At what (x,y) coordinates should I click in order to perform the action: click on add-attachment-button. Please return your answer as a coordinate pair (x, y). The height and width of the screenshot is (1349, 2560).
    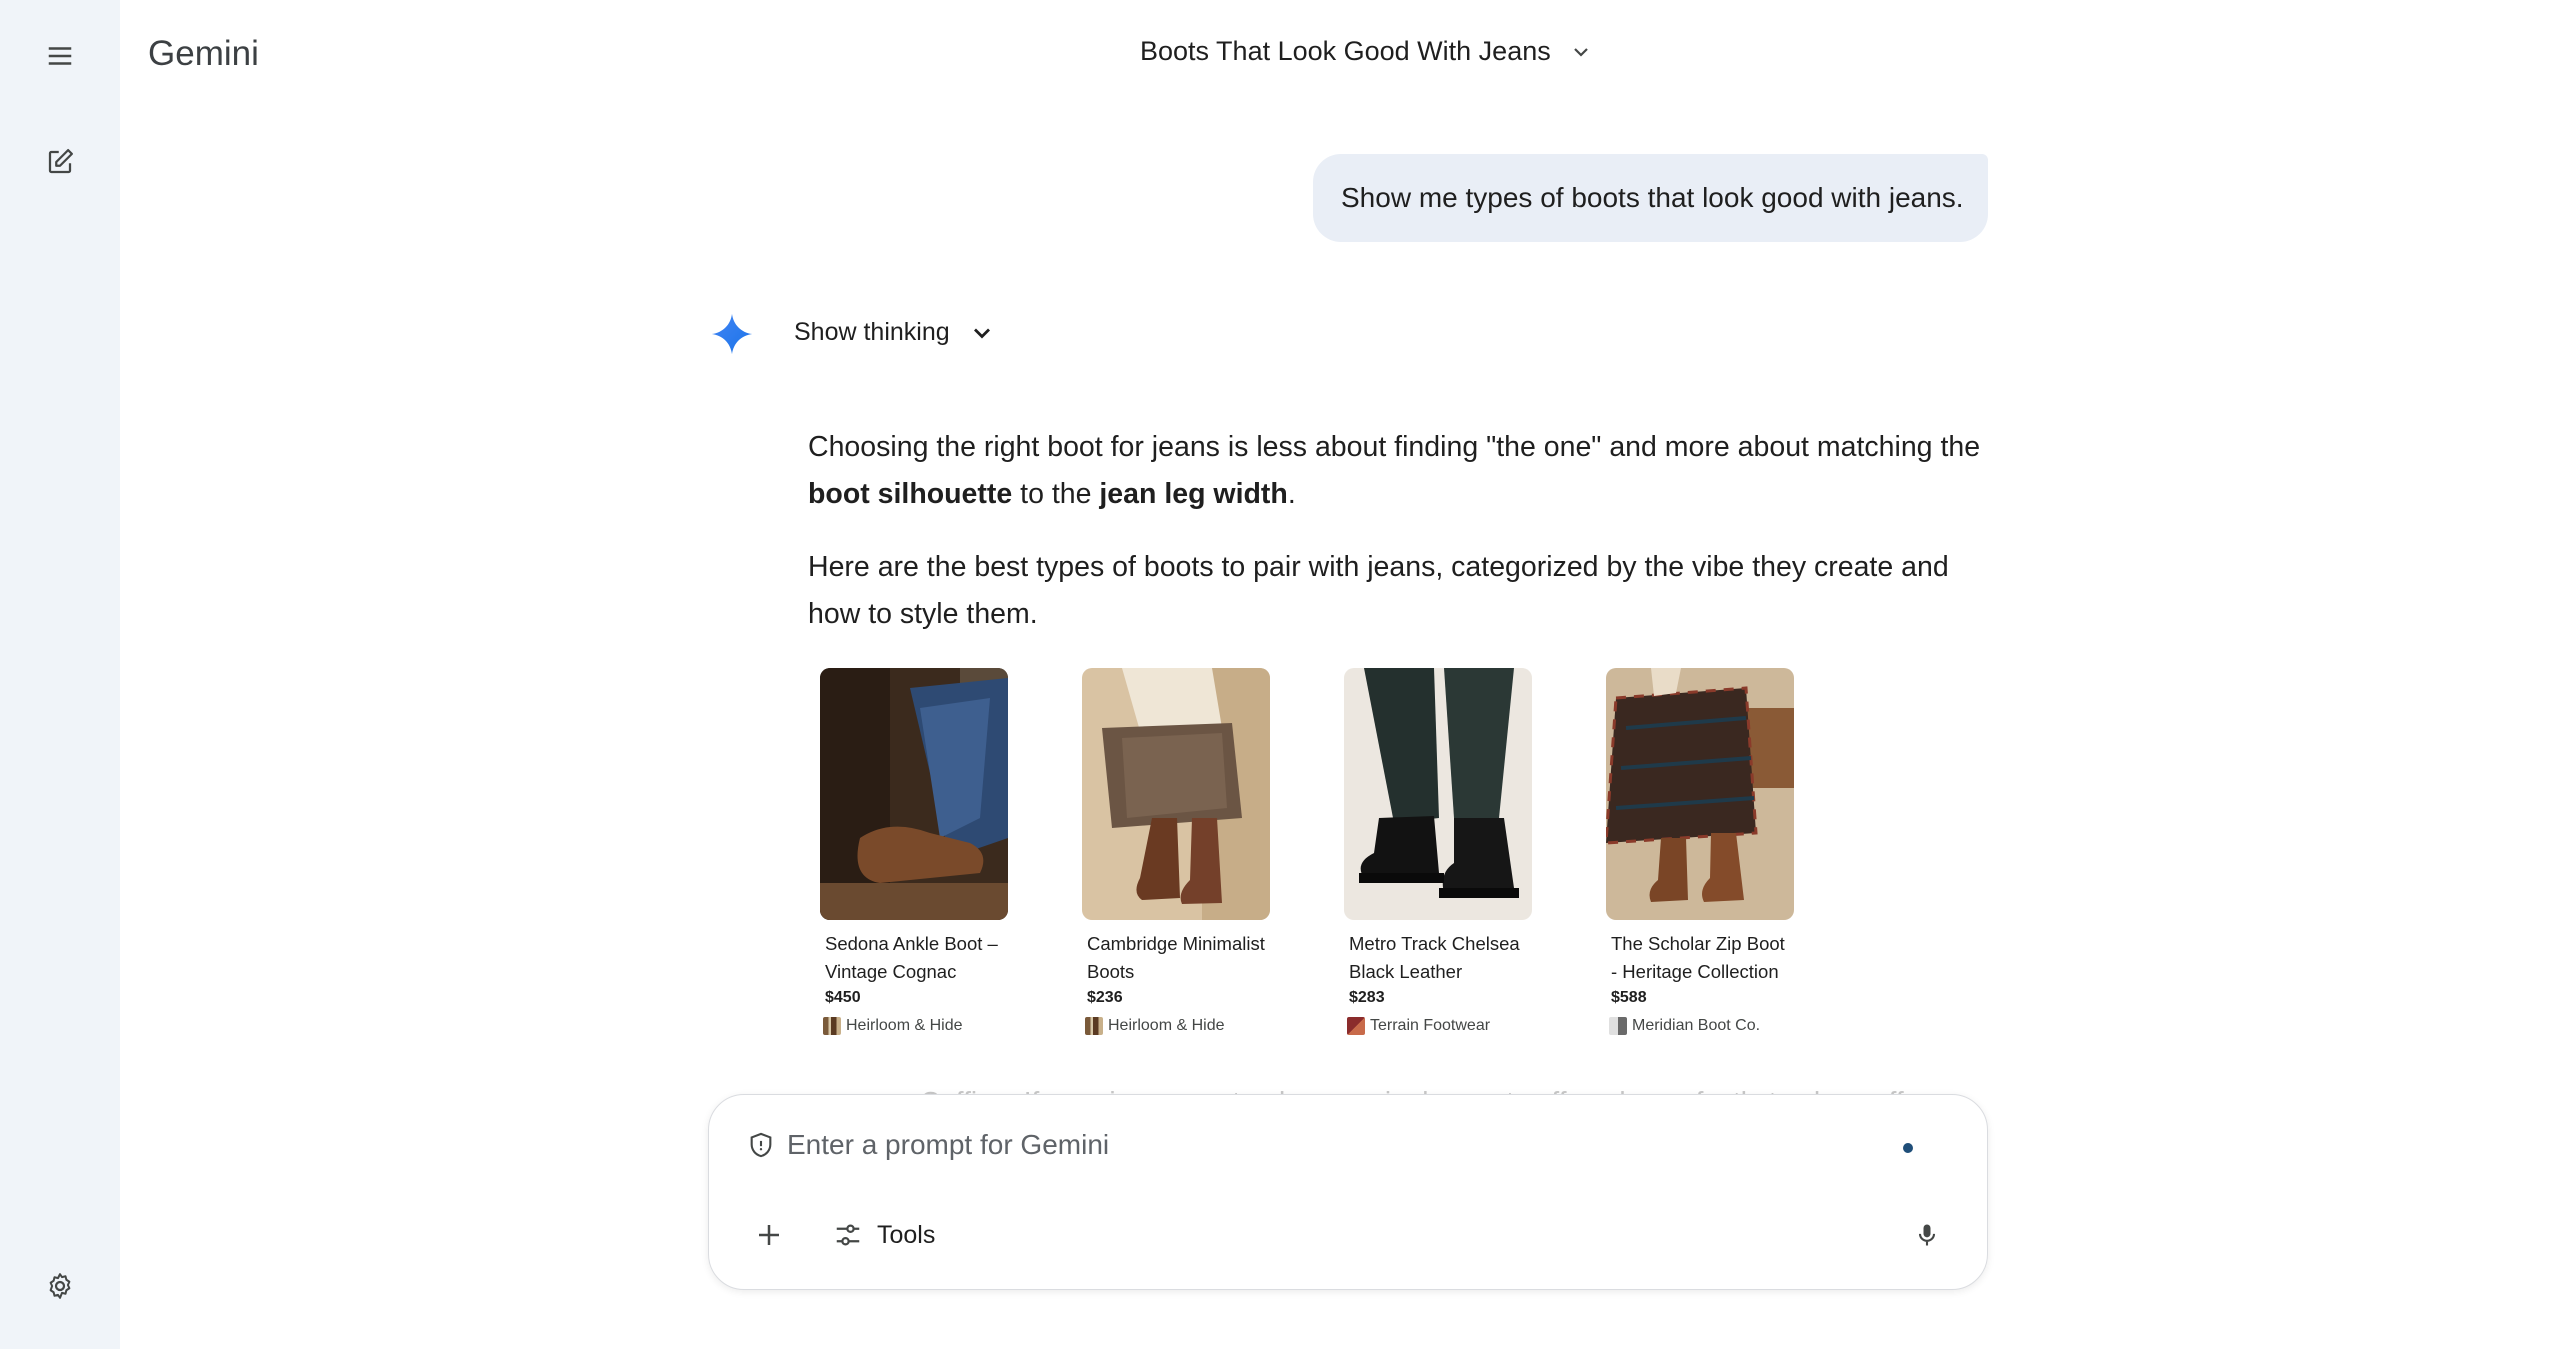
    Looking at the image, I should click on (769, 1235).